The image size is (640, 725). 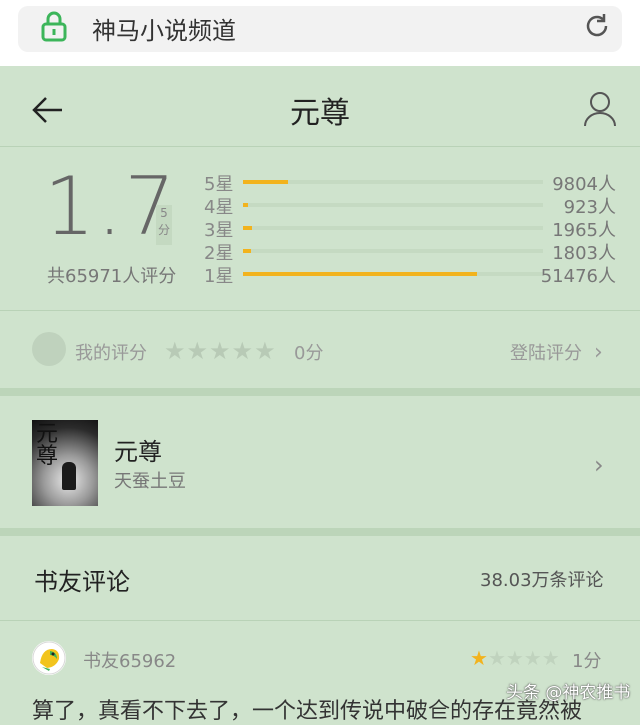 I want to click on cover-figure, so click(x=69, y=476).